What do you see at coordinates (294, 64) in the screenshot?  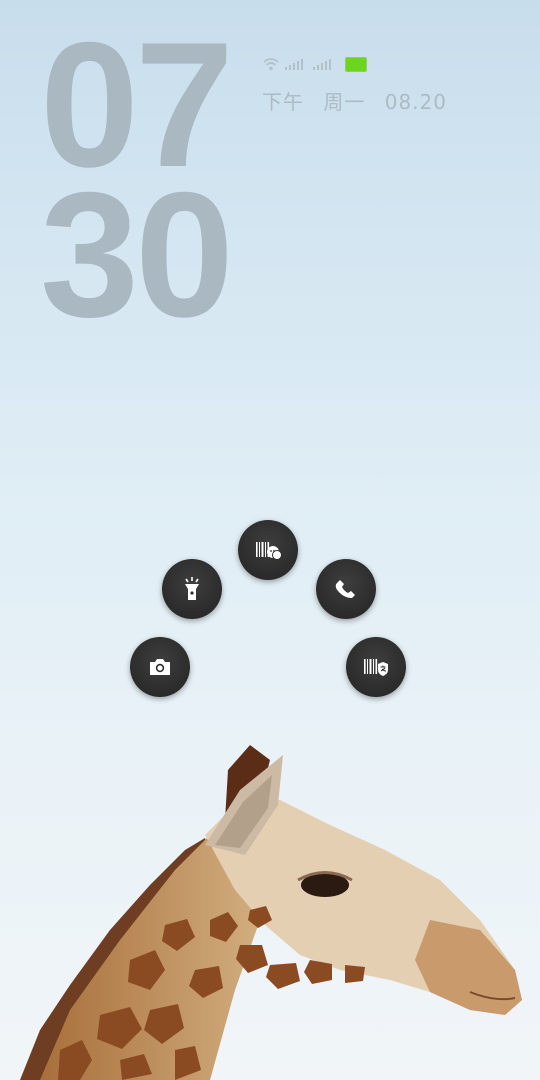 I see `signal-1-icon` at bounding box center [294, 64].